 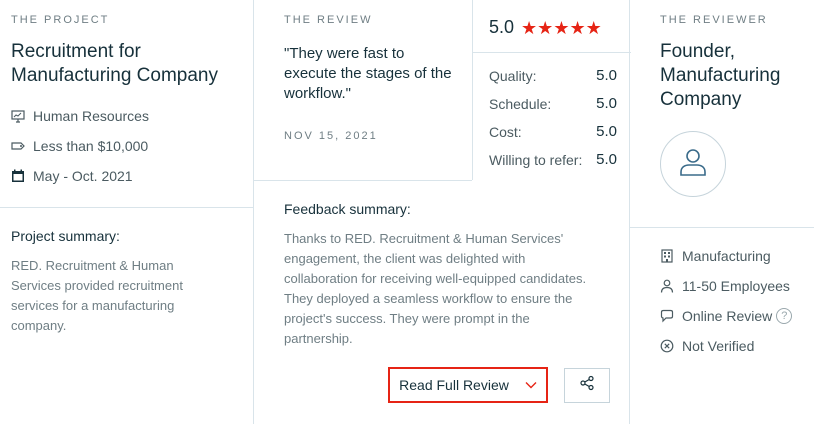 What do you see at coordinates (83, 176) in the screenshot?
I see `project-dates-text: May - Oct. 2021` at bounding box center [83, 176].